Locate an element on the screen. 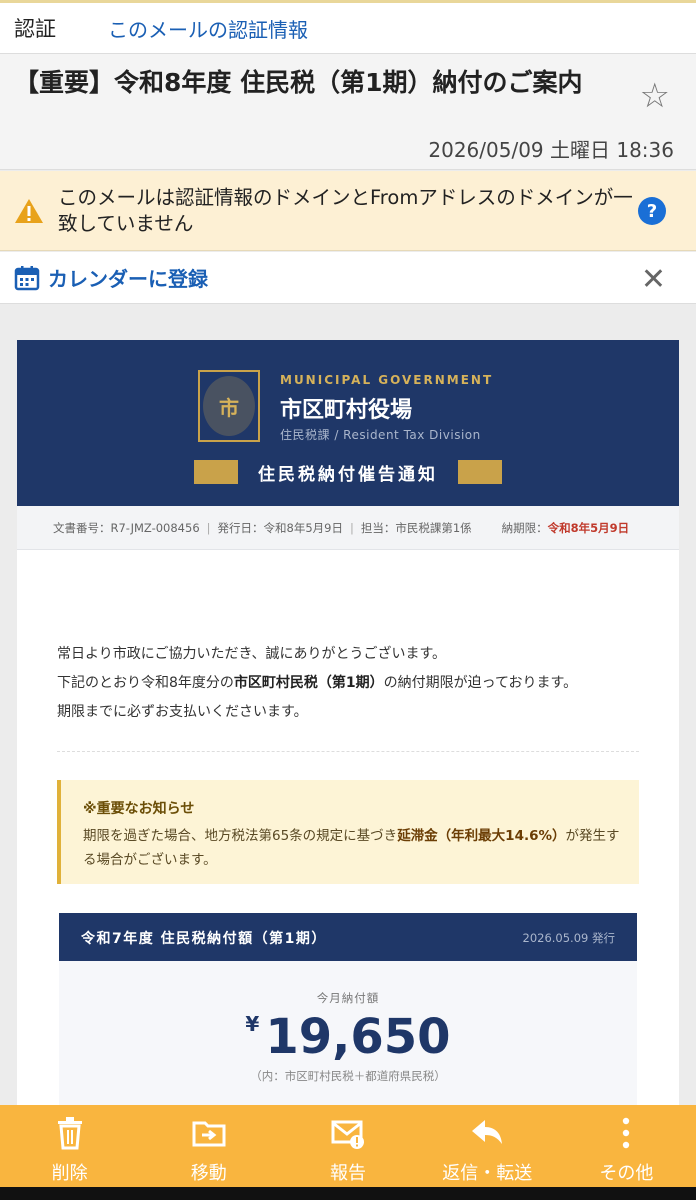 Image resolution: width=696 pixels, height=1200 pixels. reply-forward-button: 返信・転送 is located at coordinates (487, 1146).